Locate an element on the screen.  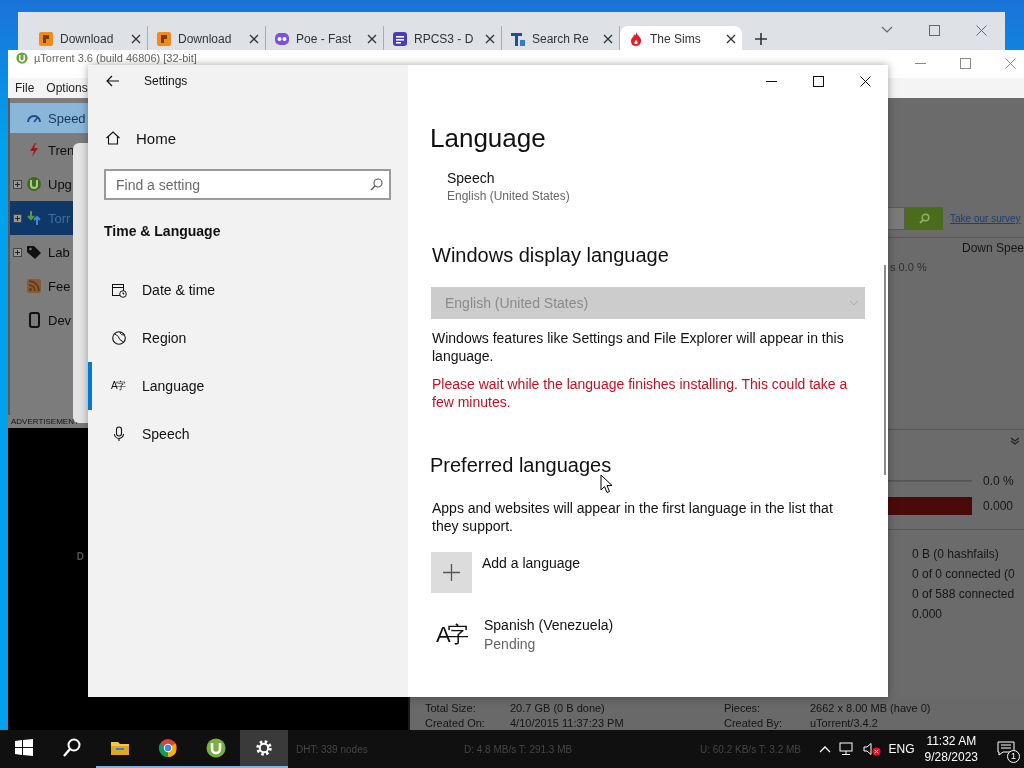
menu-item: Options is located at coordinates (67, 88).